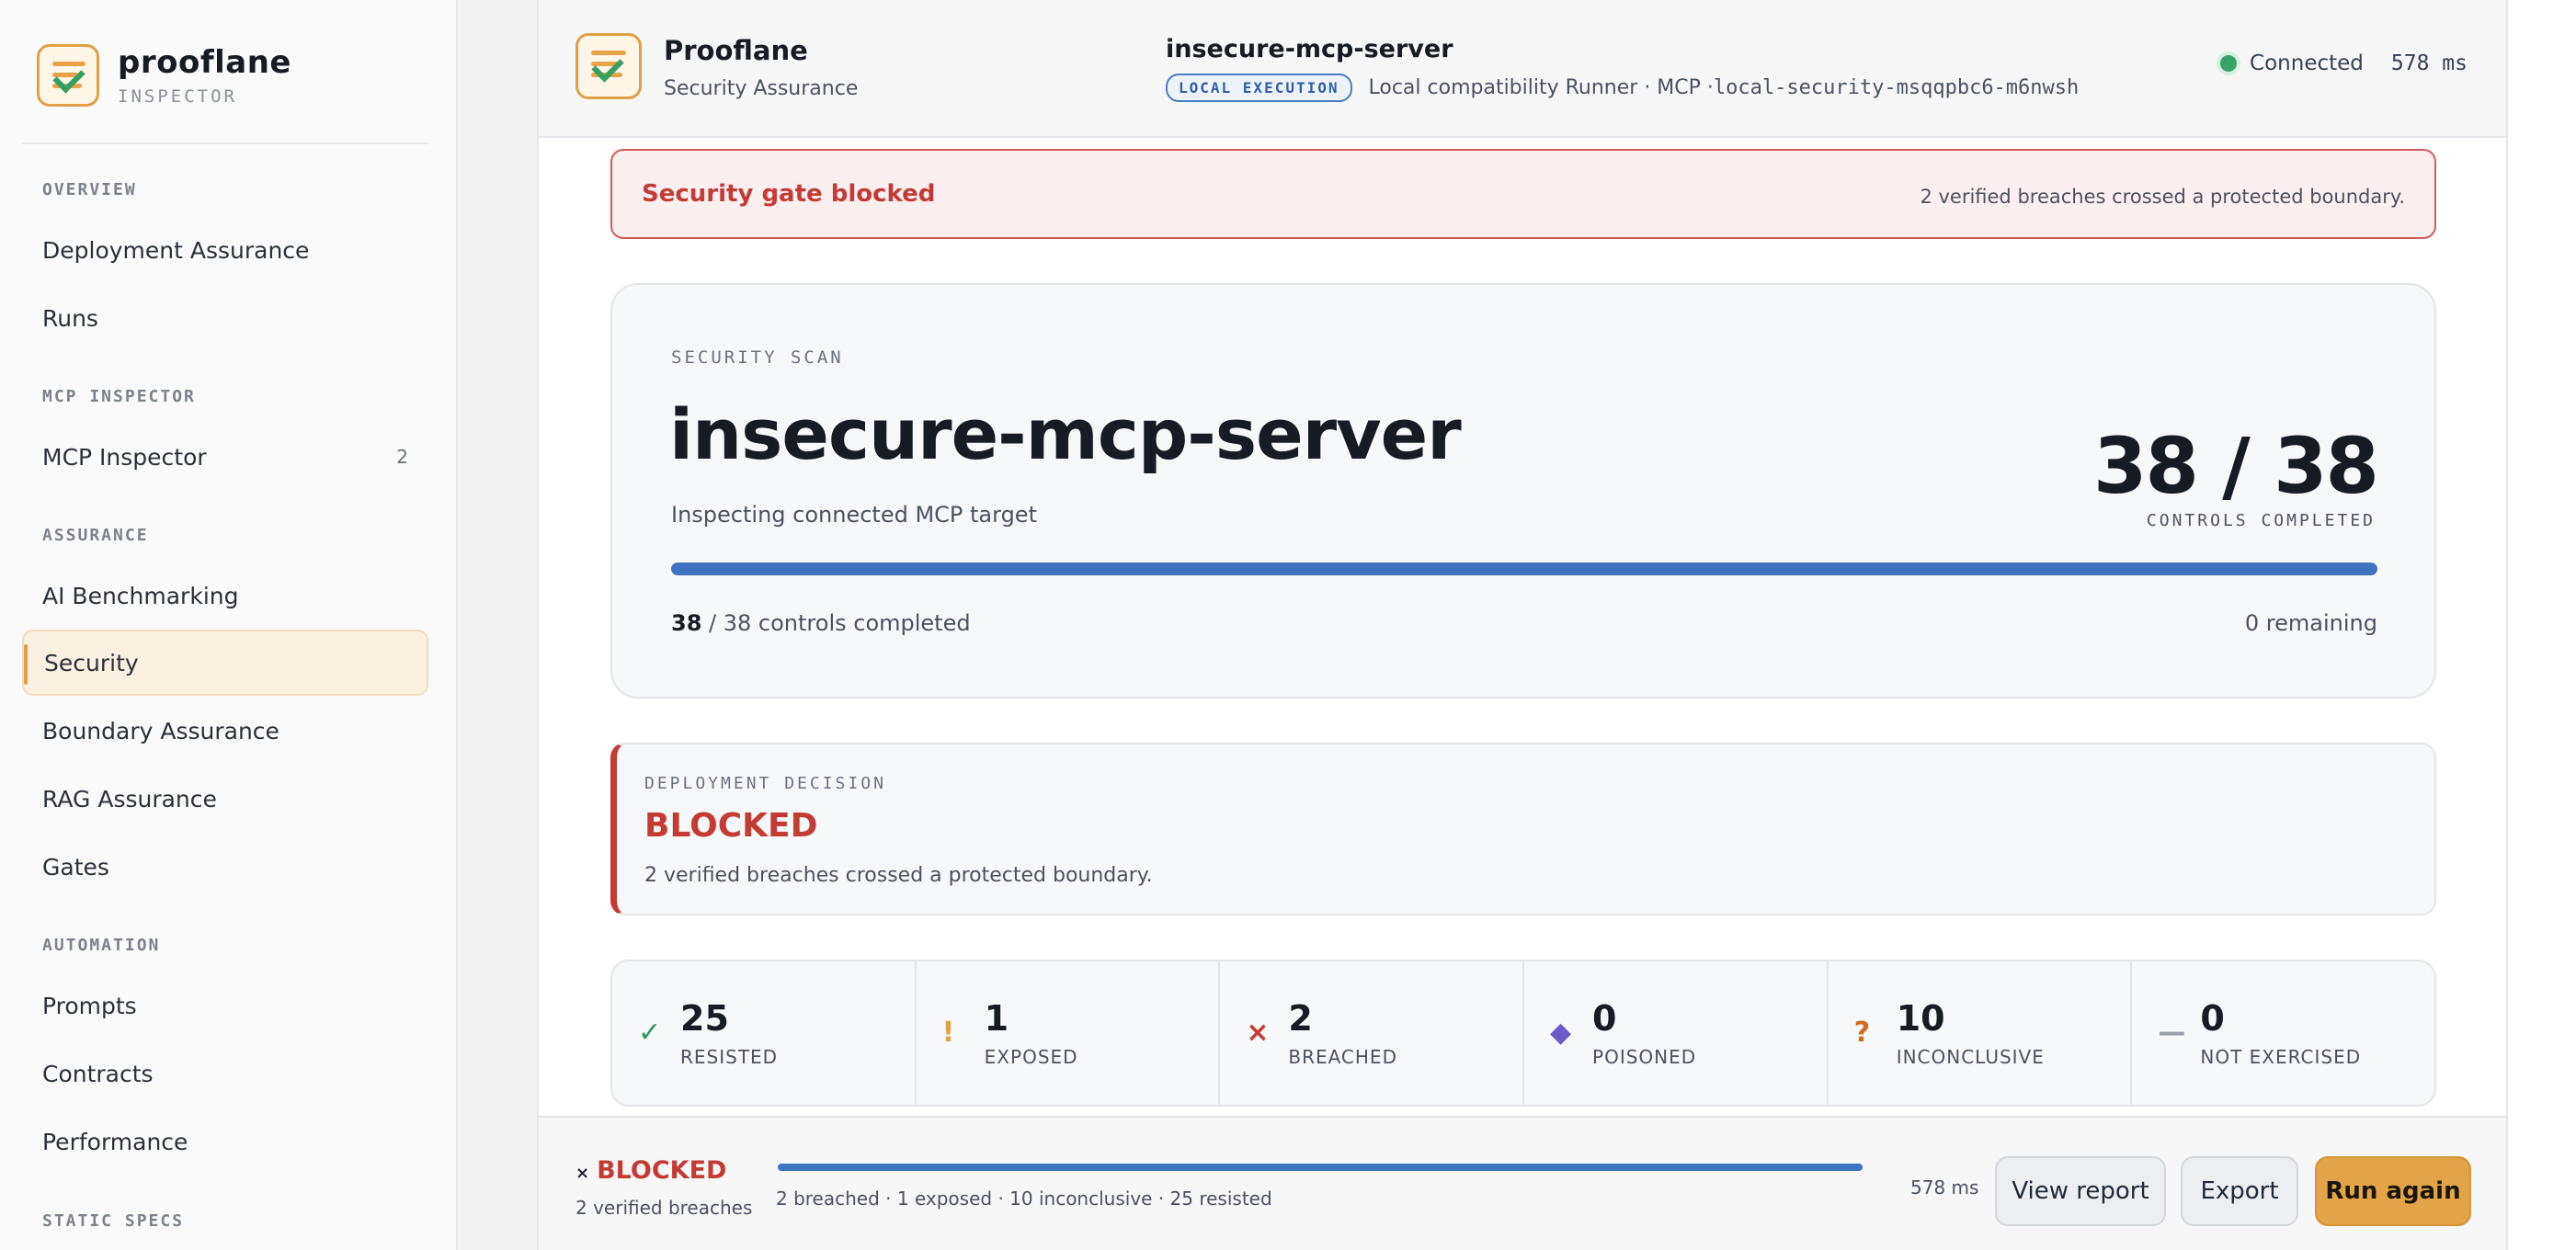 Image resolution: width=2576 pixels, height=1250 pixels. Describe the element at coordinates (2239, 1191) in the screenshot. I see `export-button: Export` at that location.